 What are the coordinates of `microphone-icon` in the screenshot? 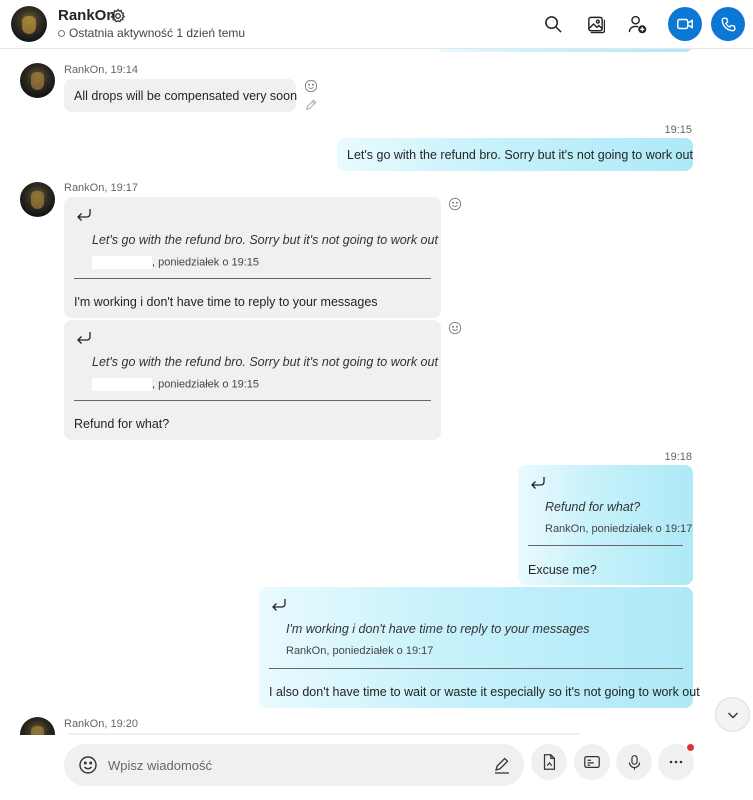 It's located at (634, 762).